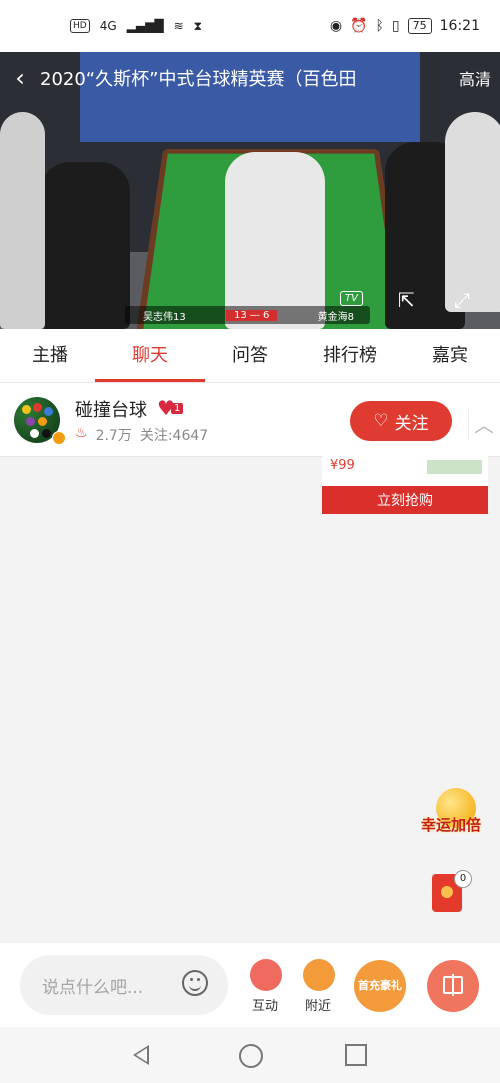  What do you see at coordinates (113, 436) in the screenshot?
I see `heat-count: 2.7万` at bounding box center [113, 436].